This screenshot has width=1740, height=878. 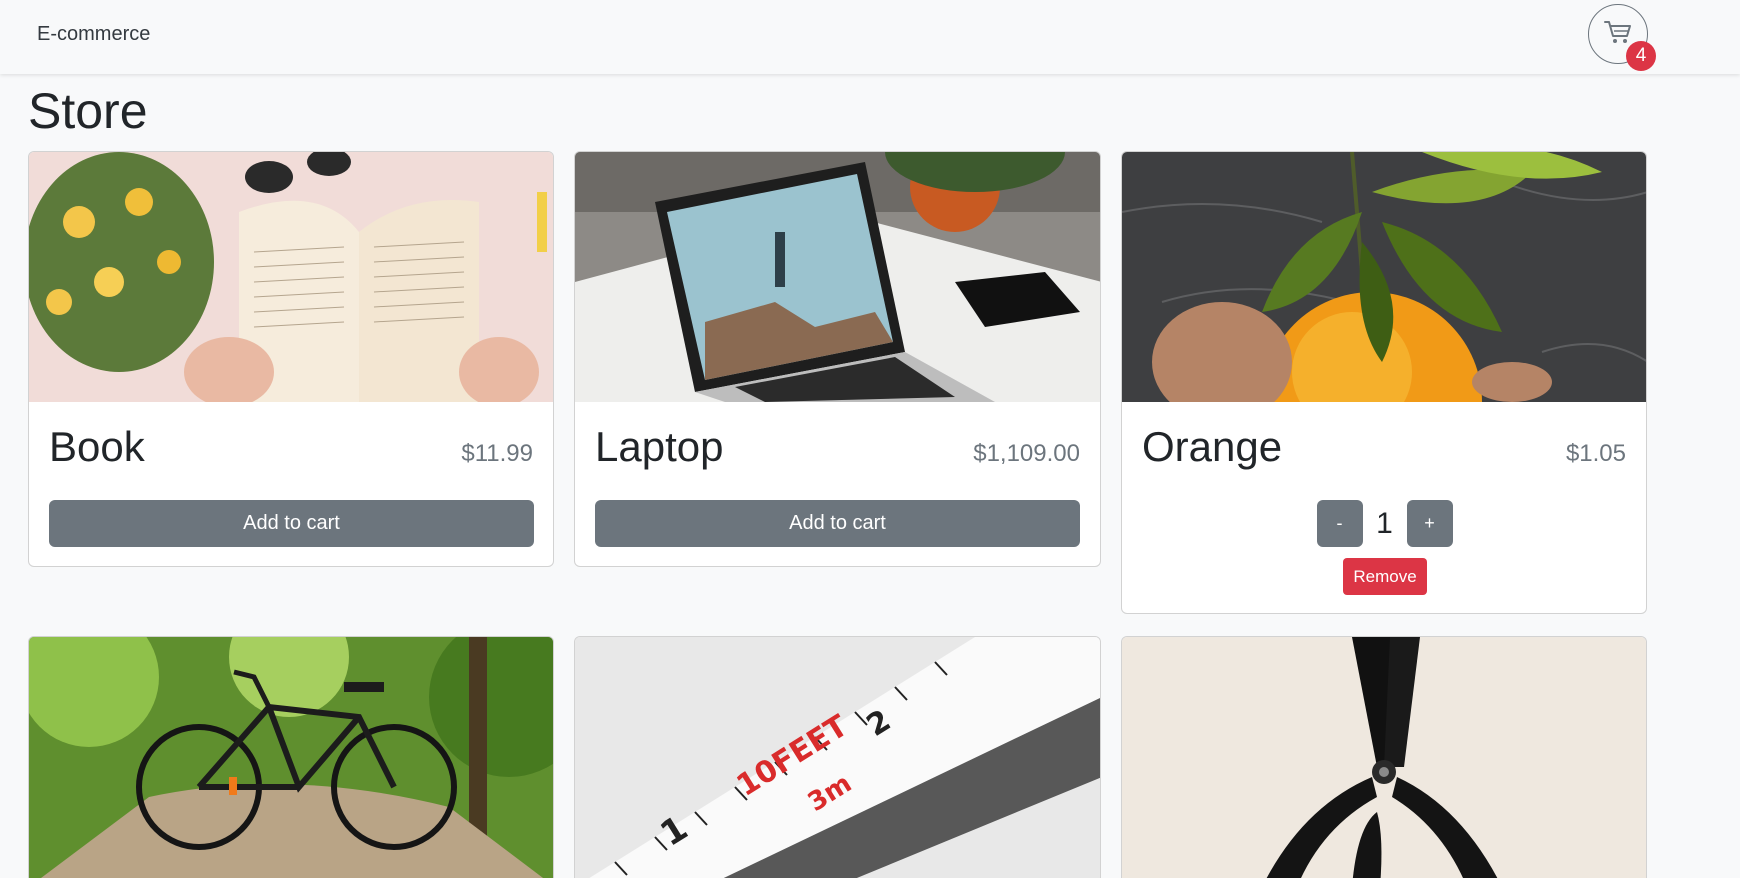 I want to click on product-price: $1,109.00, so click(x=1026, y=453).